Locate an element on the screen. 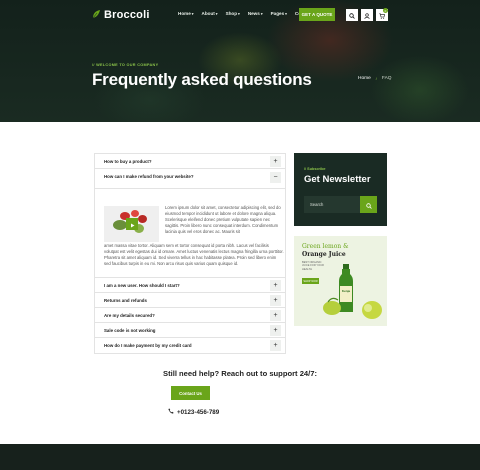 The image size is (480, 470). account-button is located at coordinates (367, 15).